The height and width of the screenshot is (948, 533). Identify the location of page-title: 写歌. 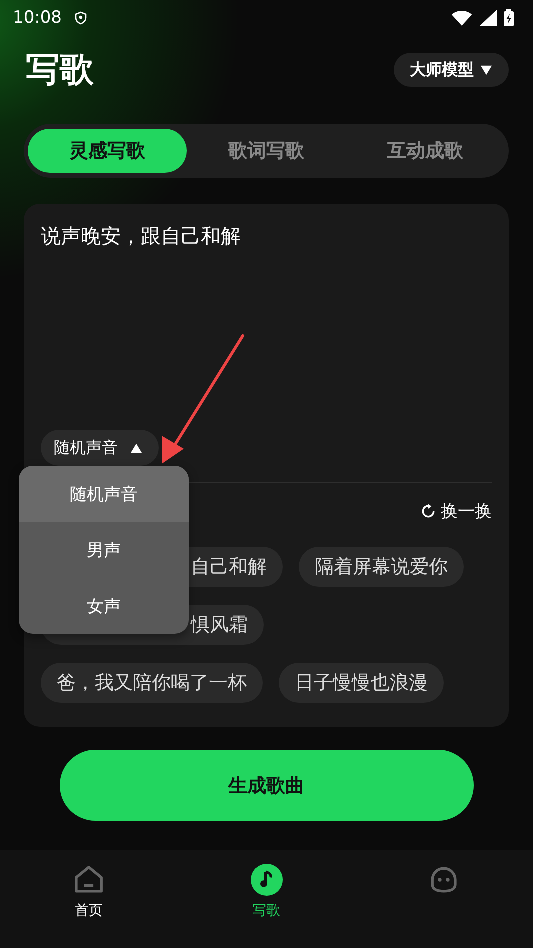
(60, 70).